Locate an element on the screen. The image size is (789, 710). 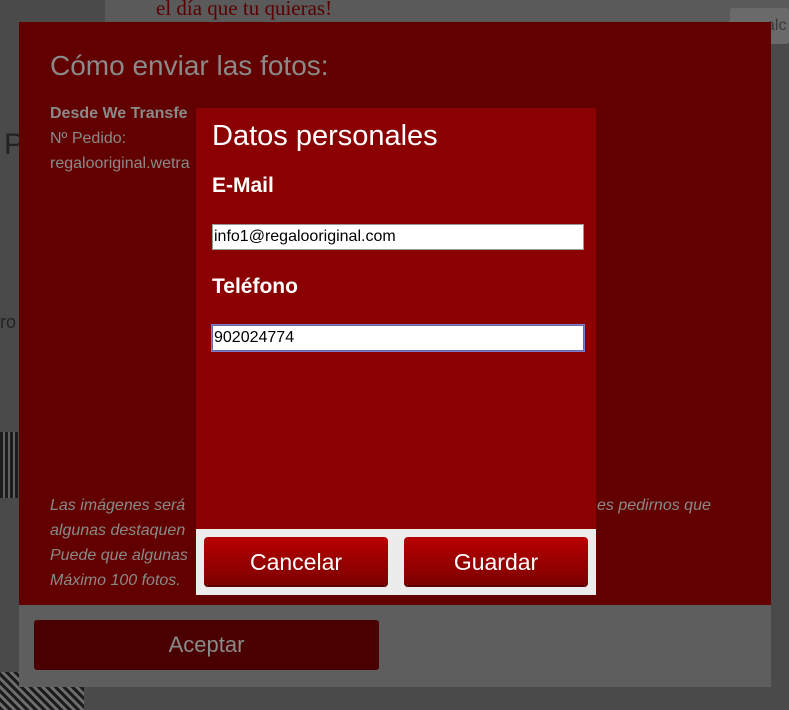
background-text: ro is located at coordinates (8, 322).